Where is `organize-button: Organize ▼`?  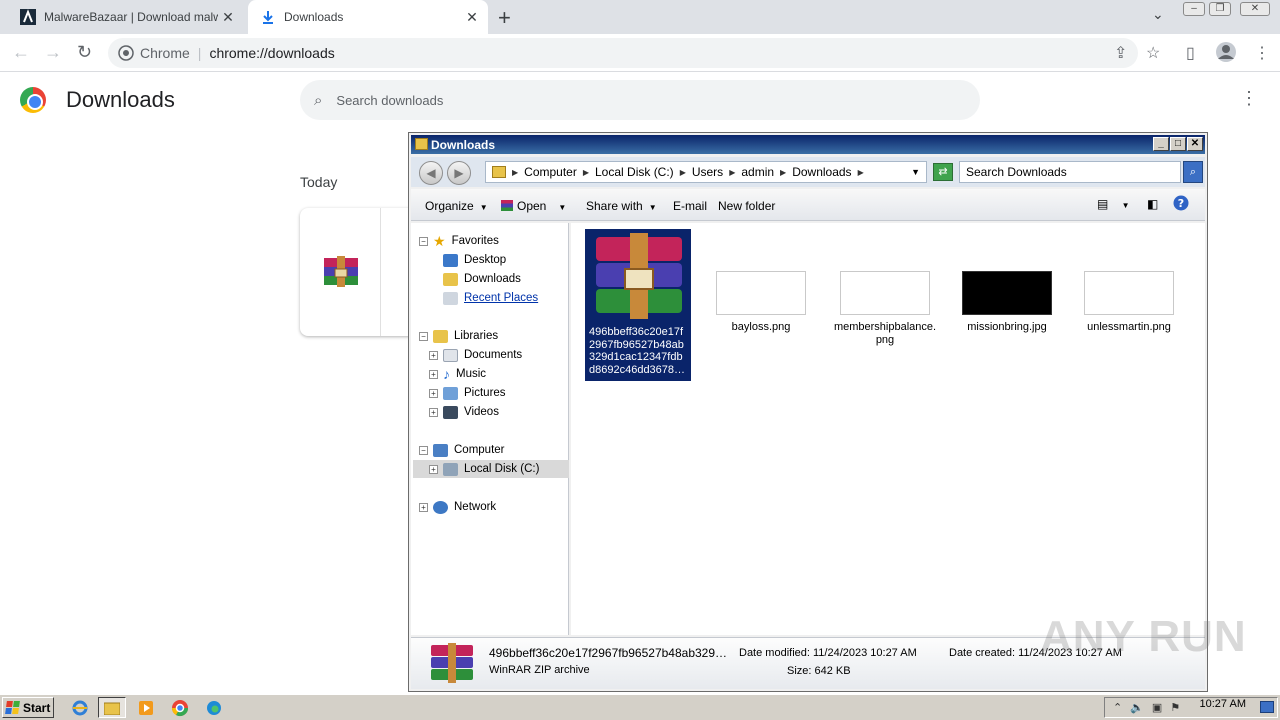
organize-button: Organize ▼ is located at coordinates (456, 206).